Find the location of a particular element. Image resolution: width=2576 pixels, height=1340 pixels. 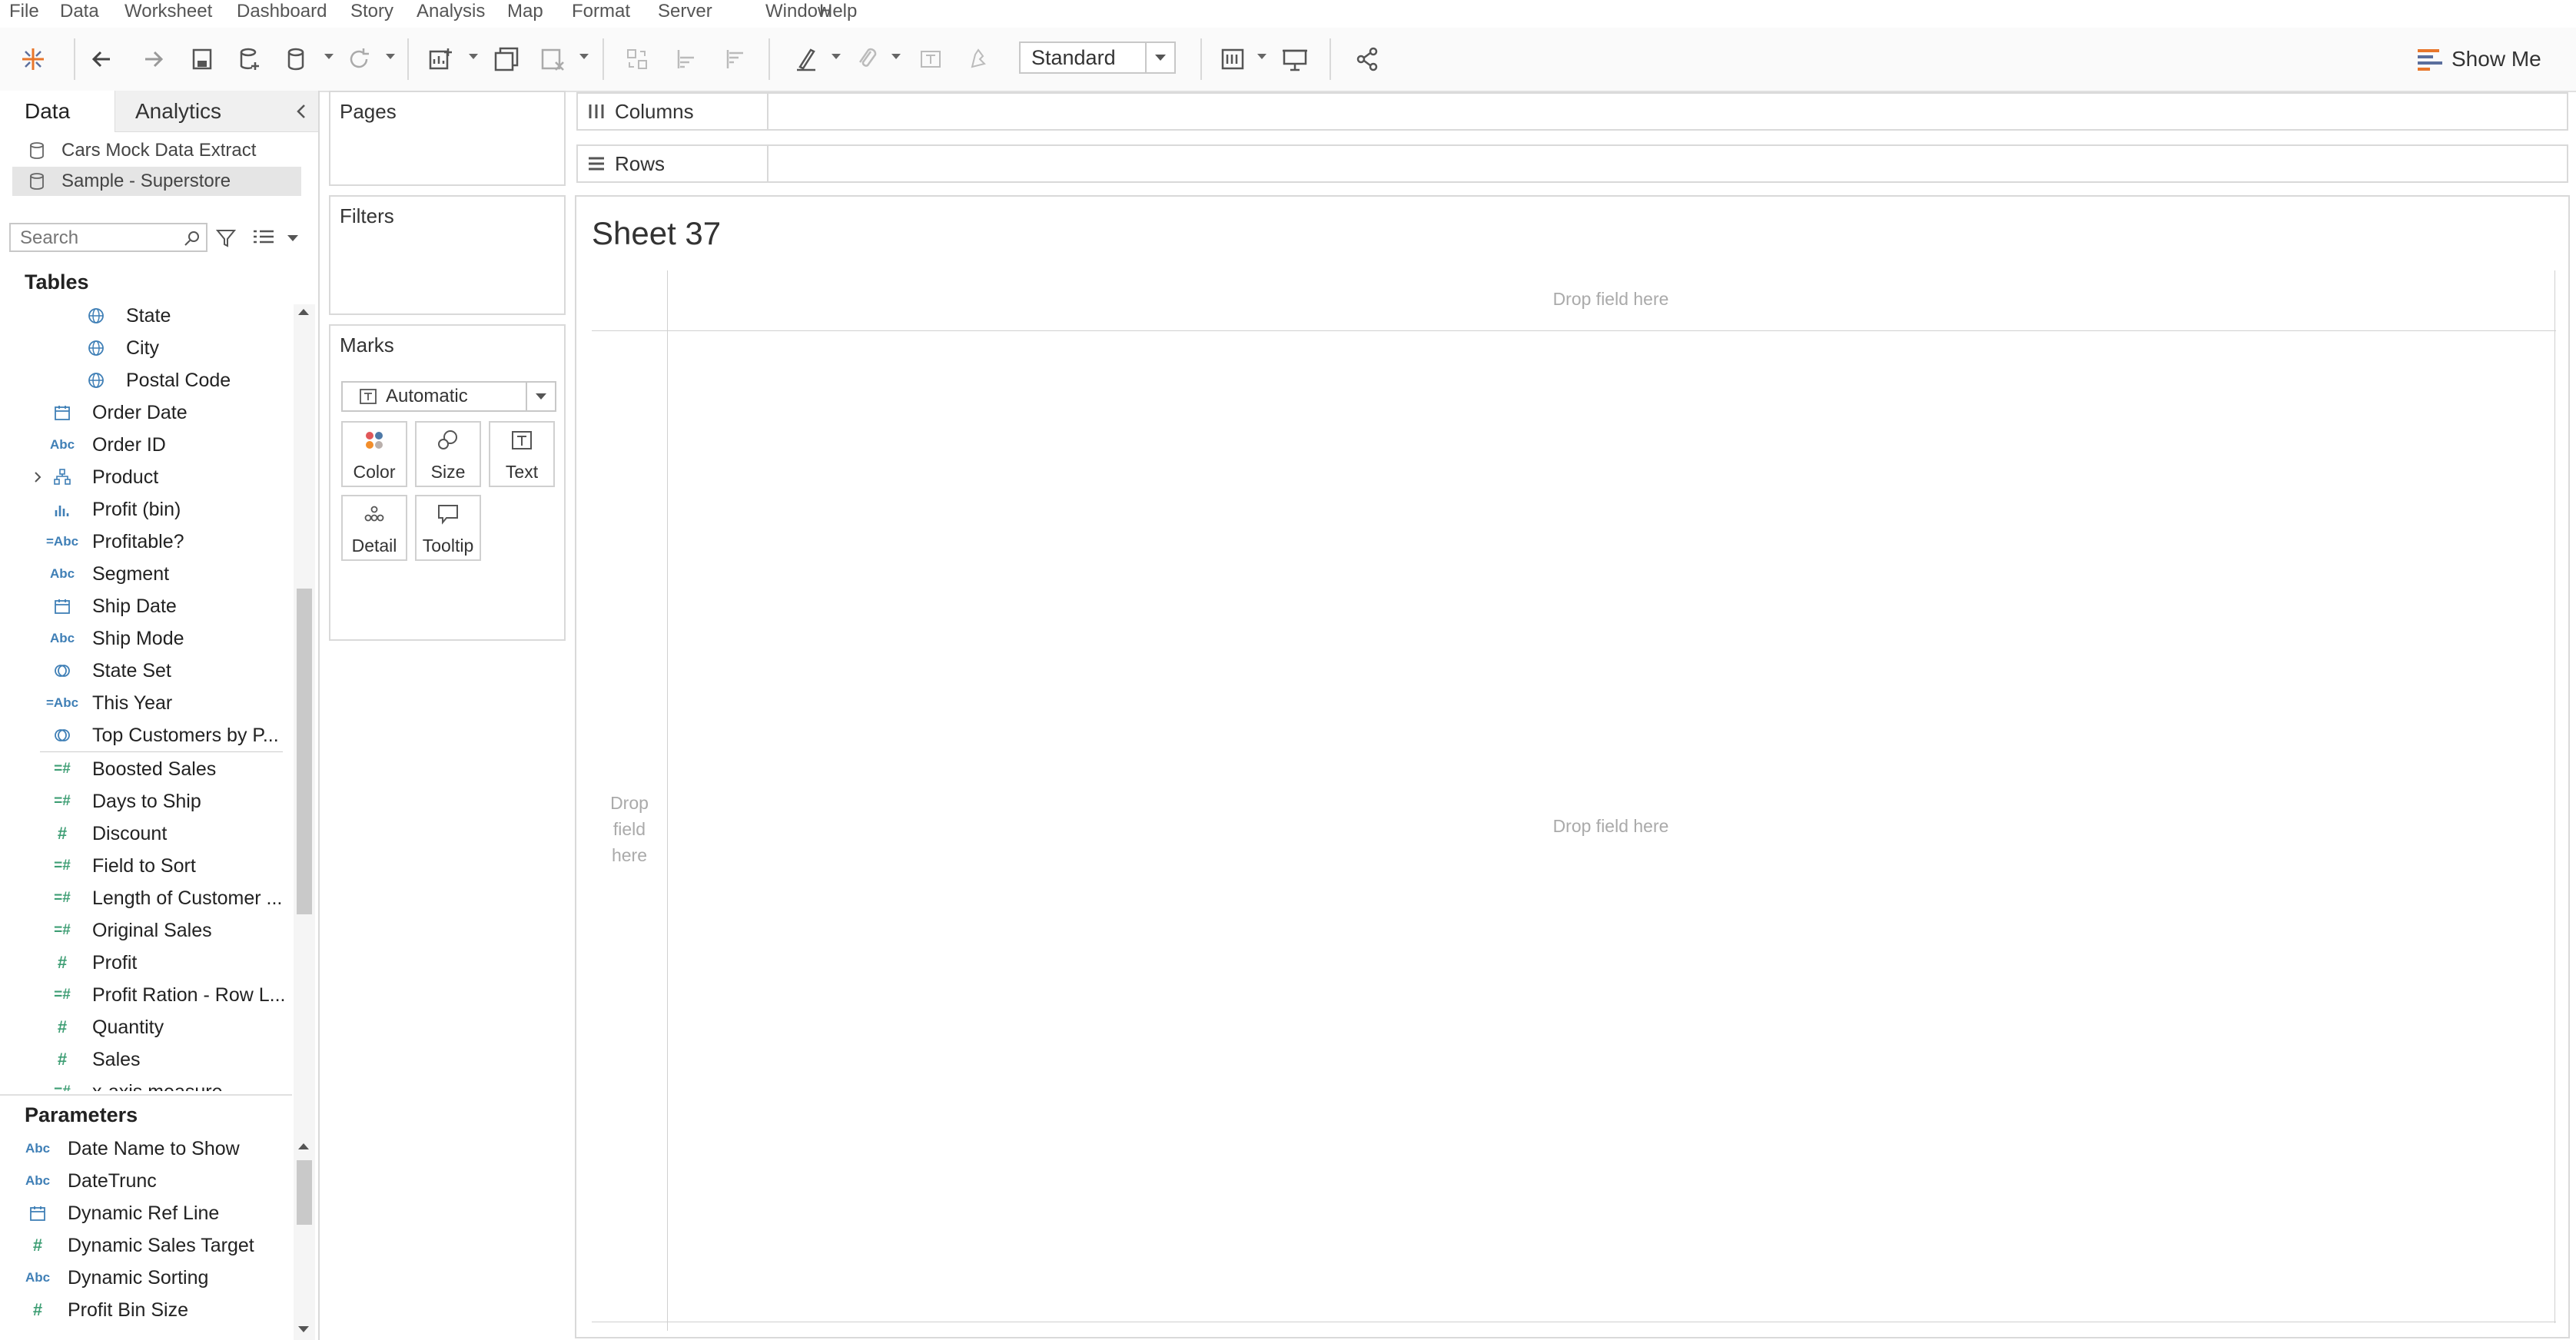

field-item: # Sales is located at coordinates (142, 1059).